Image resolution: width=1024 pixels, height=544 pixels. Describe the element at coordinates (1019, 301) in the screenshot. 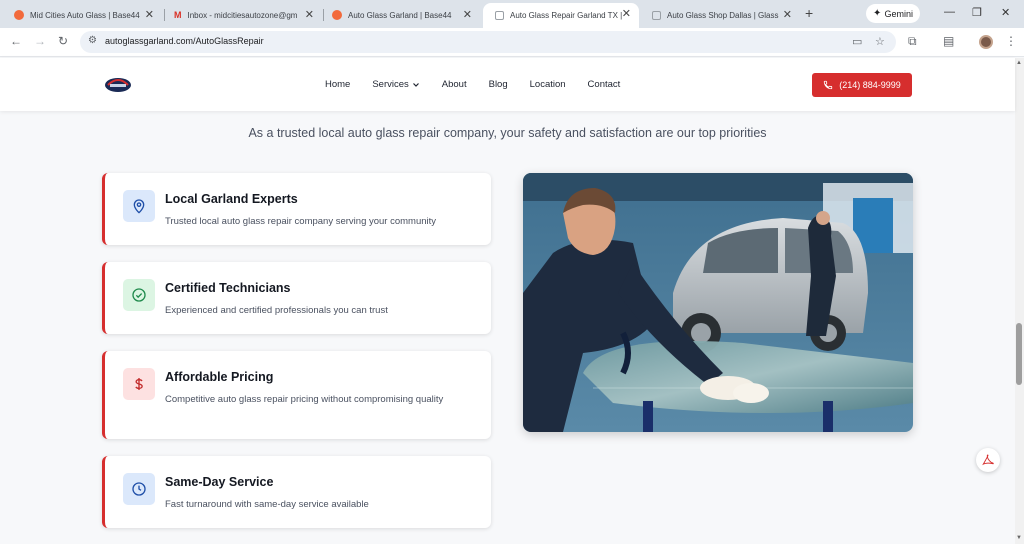

I see `page-scrollbar-track` at that location.